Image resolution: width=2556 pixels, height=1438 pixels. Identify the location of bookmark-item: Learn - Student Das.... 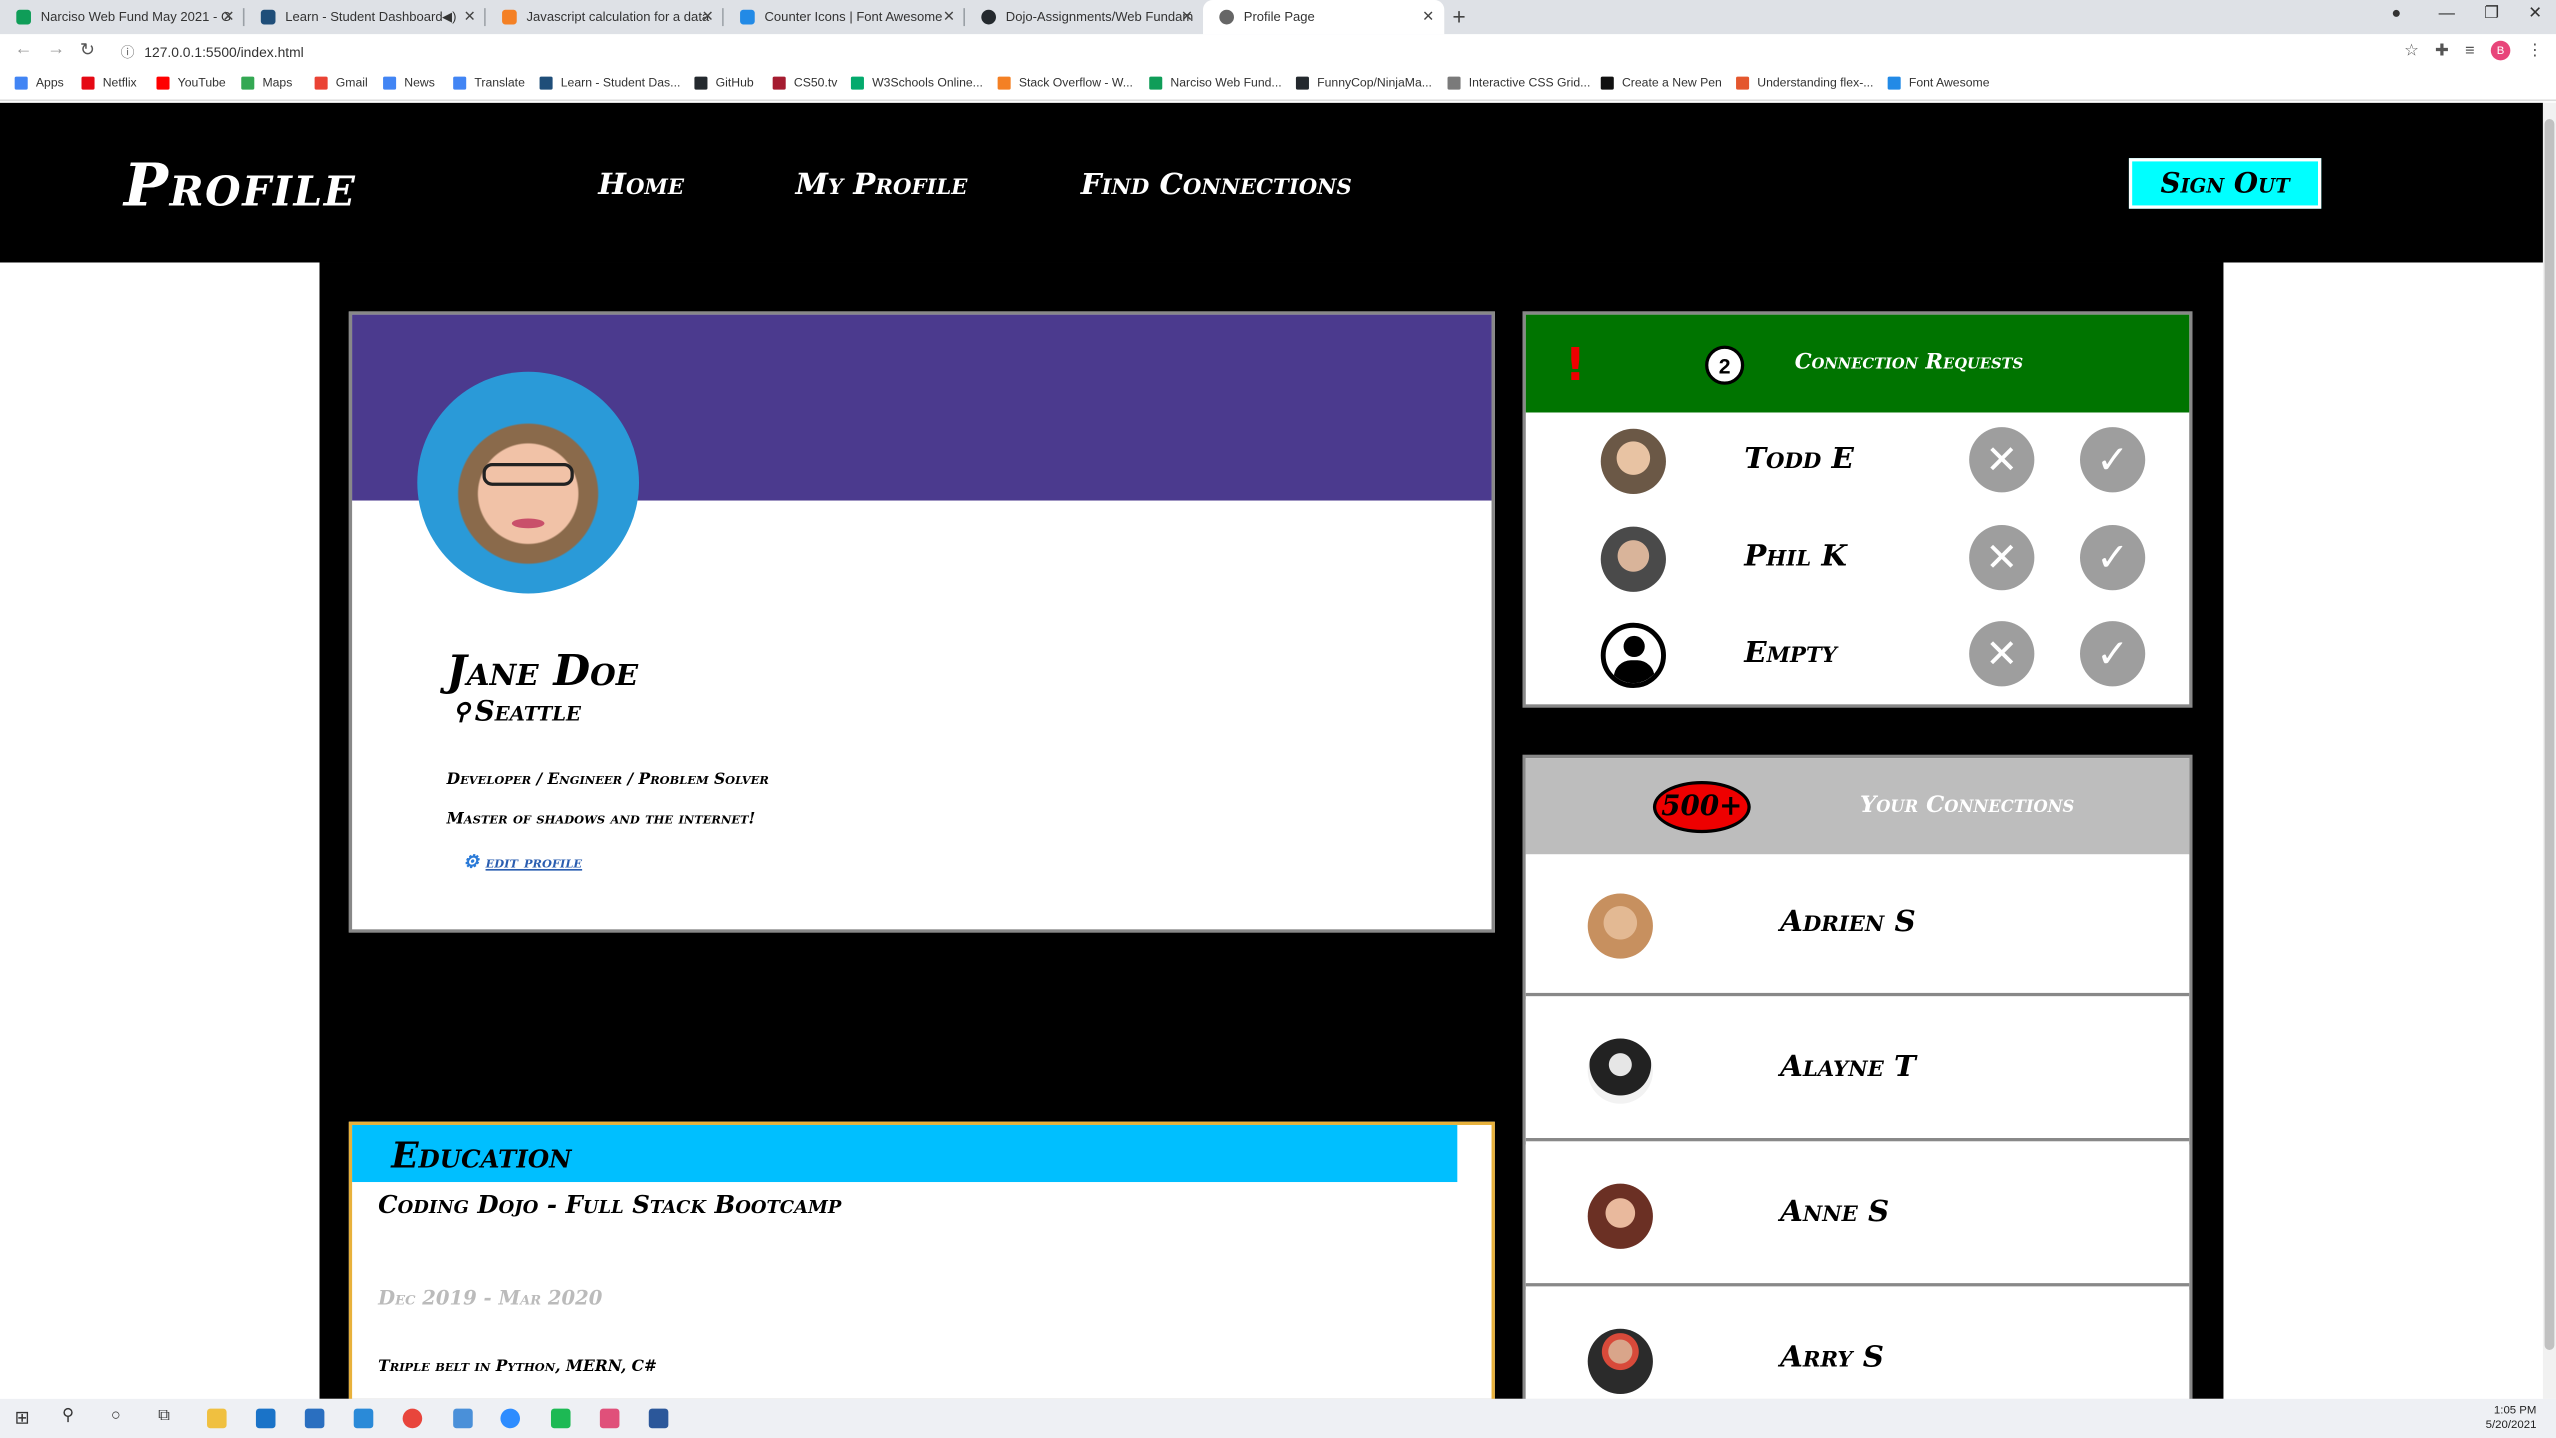
(609, 82).